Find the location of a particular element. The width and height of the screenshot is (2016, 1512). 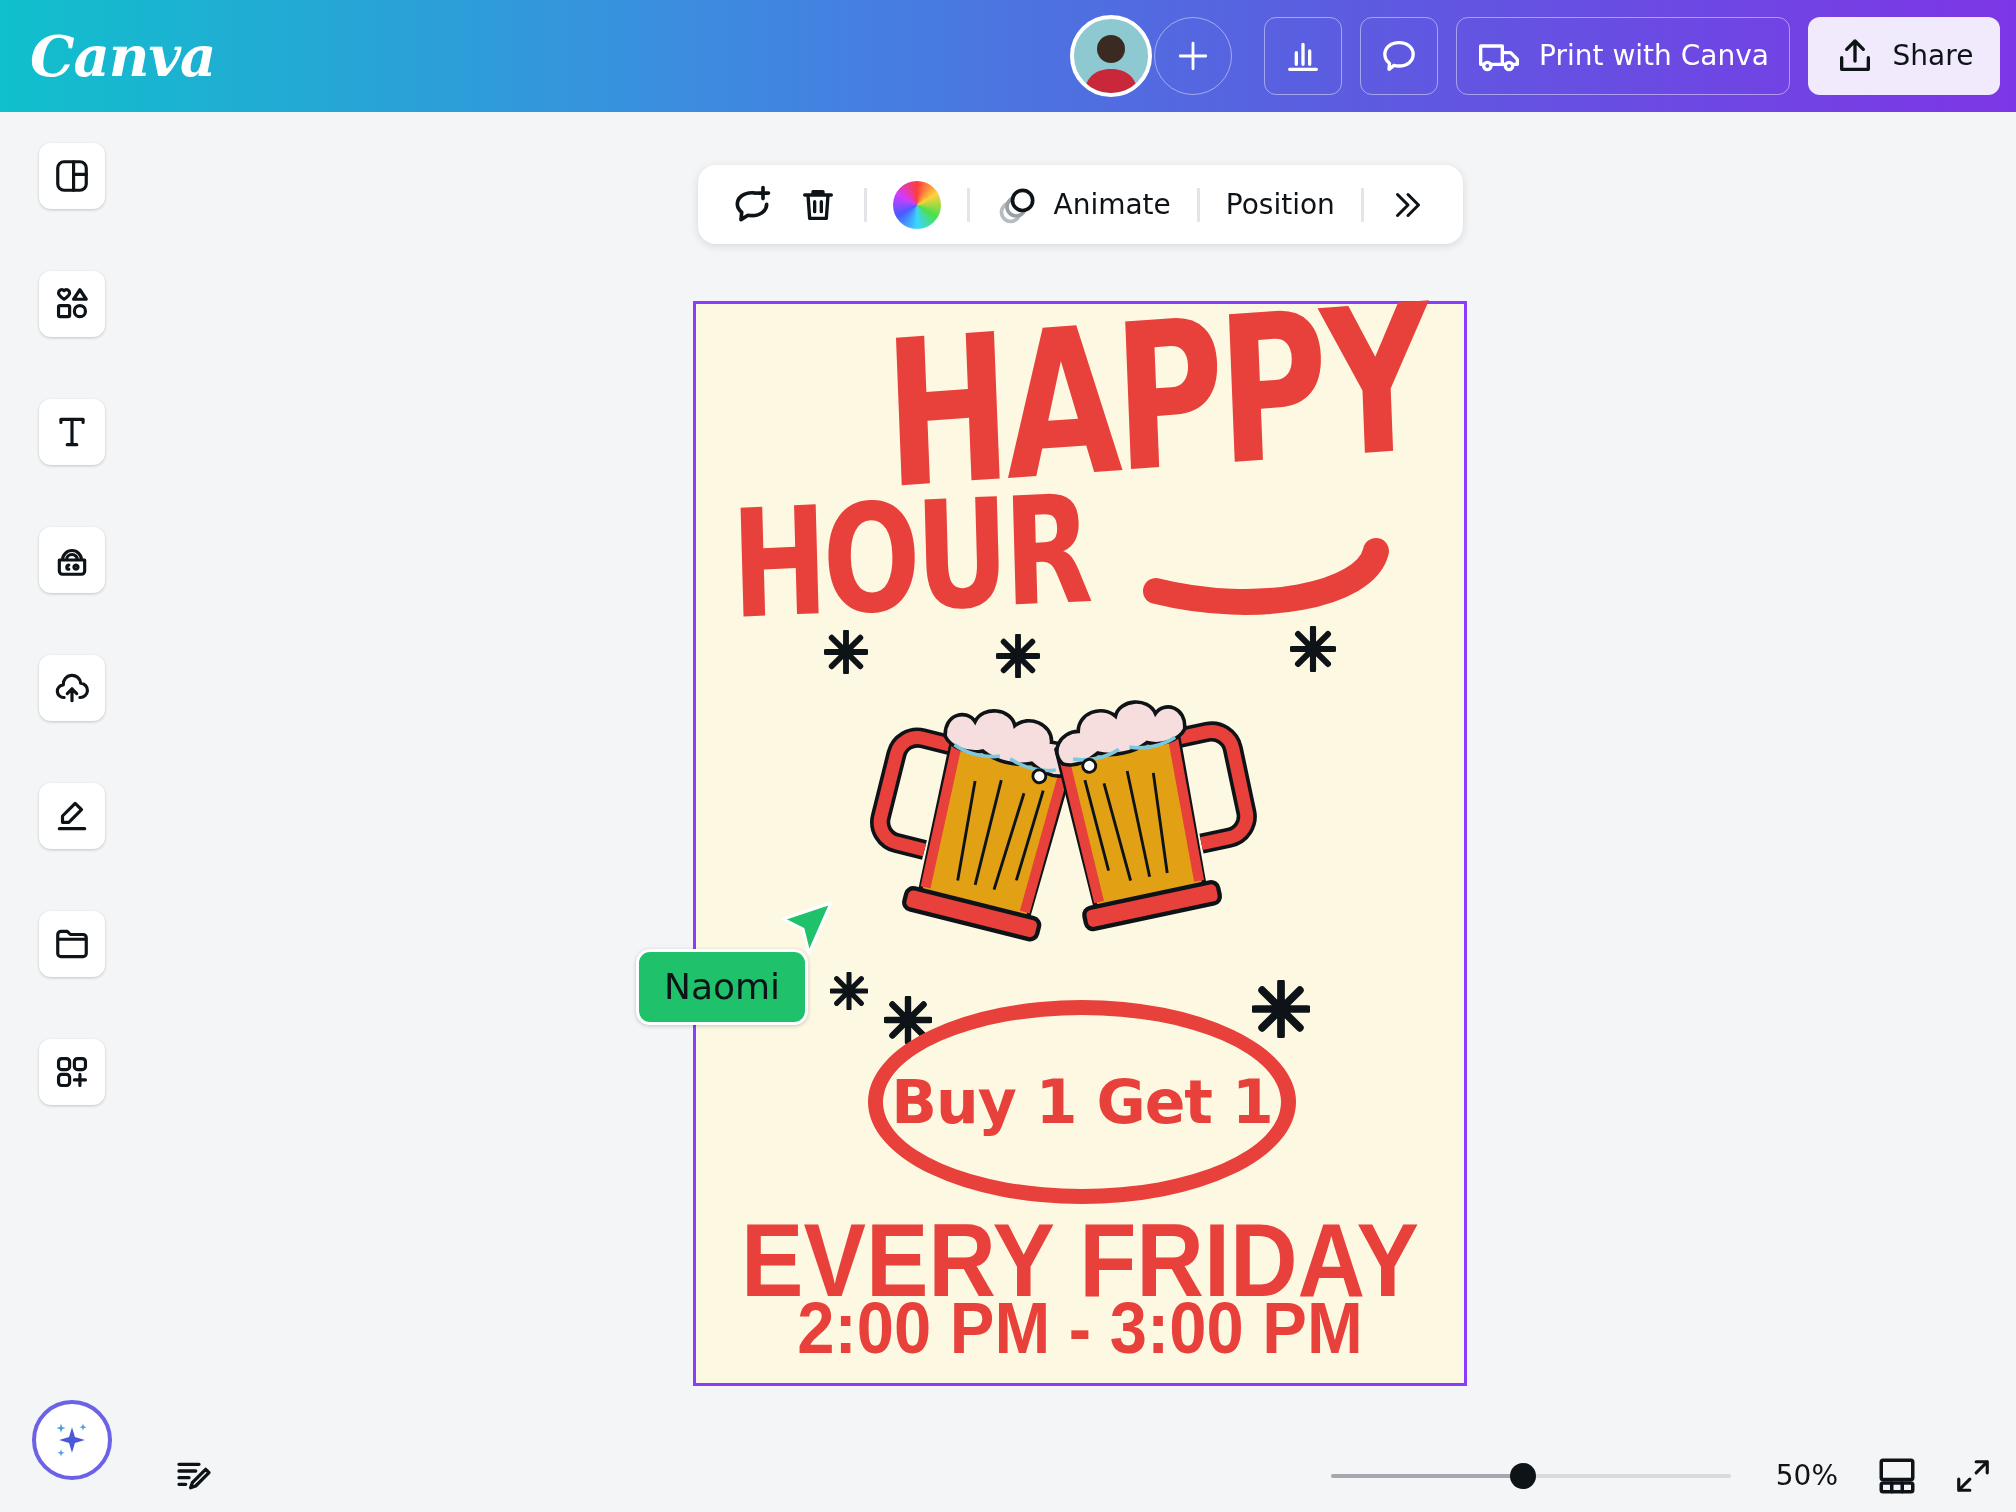

collaborator-name-tag: Naomi is located at coordinates (722, 987).